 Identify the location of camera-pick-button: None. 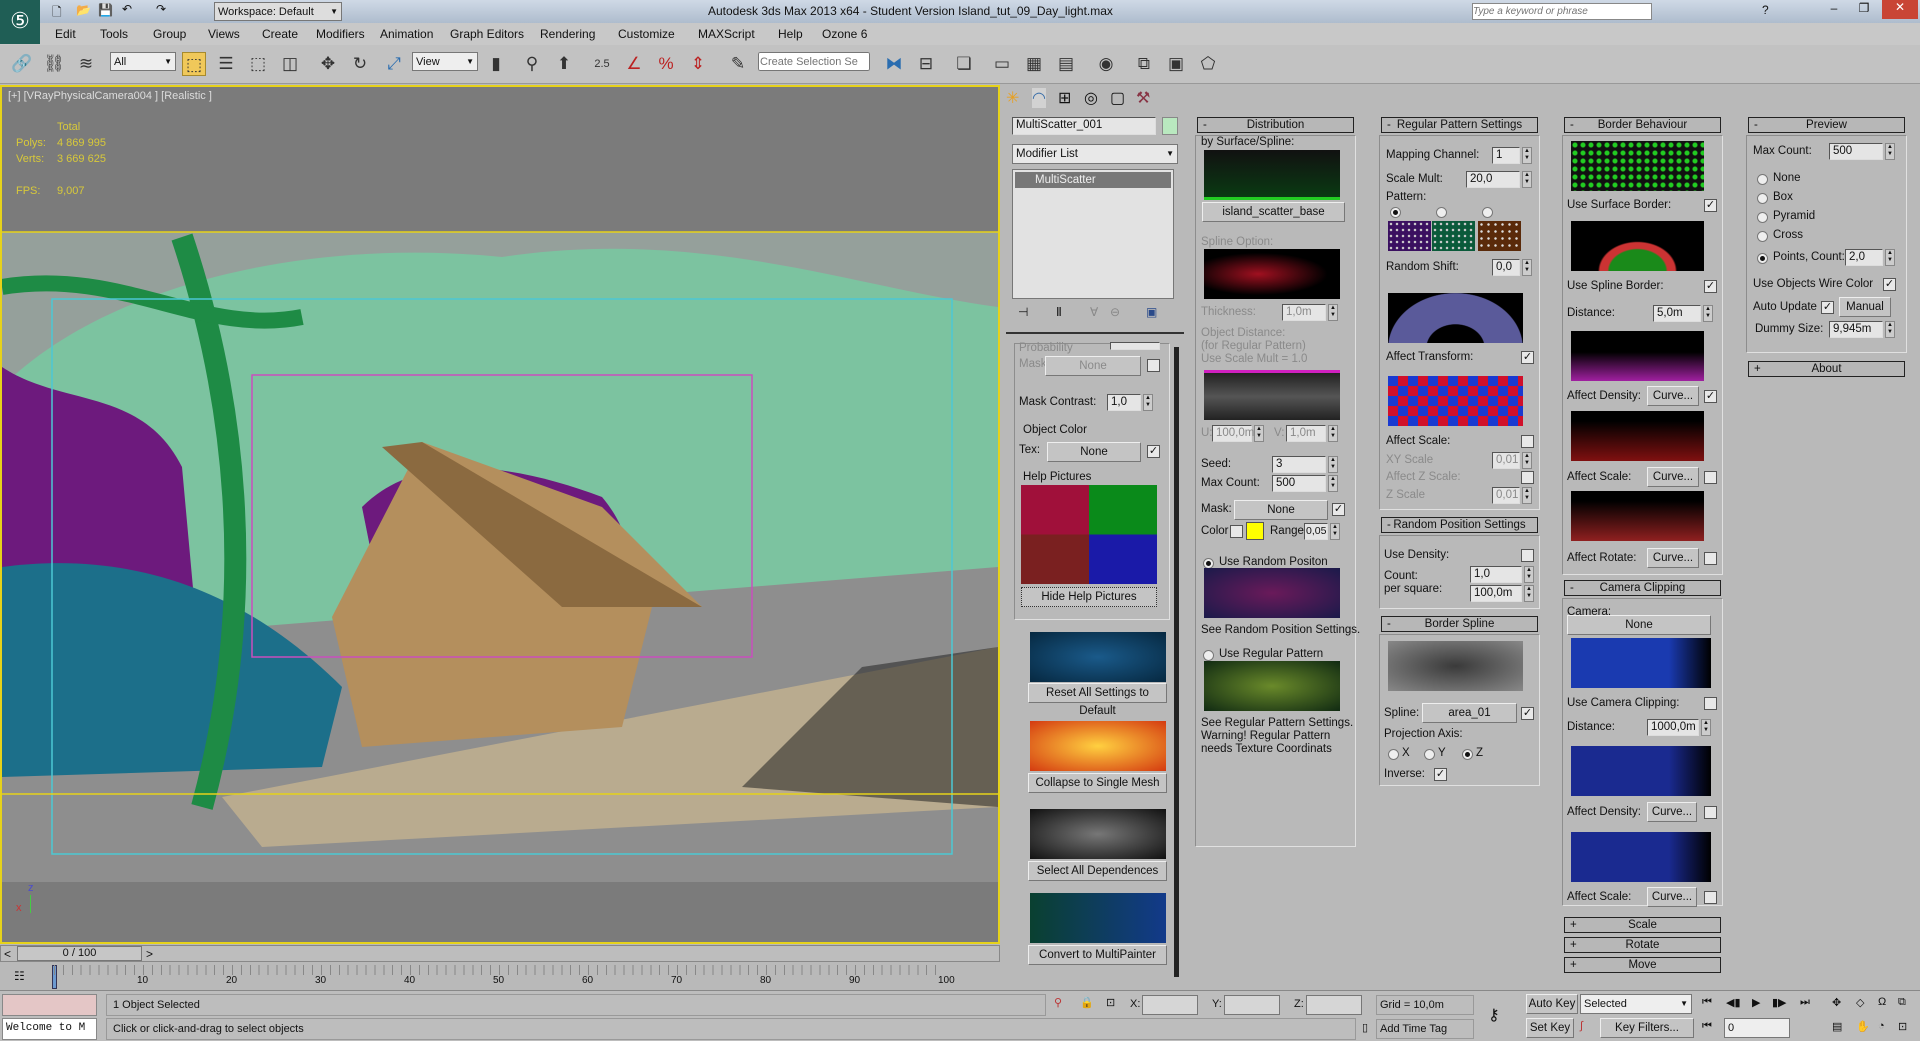
(1639, 625).